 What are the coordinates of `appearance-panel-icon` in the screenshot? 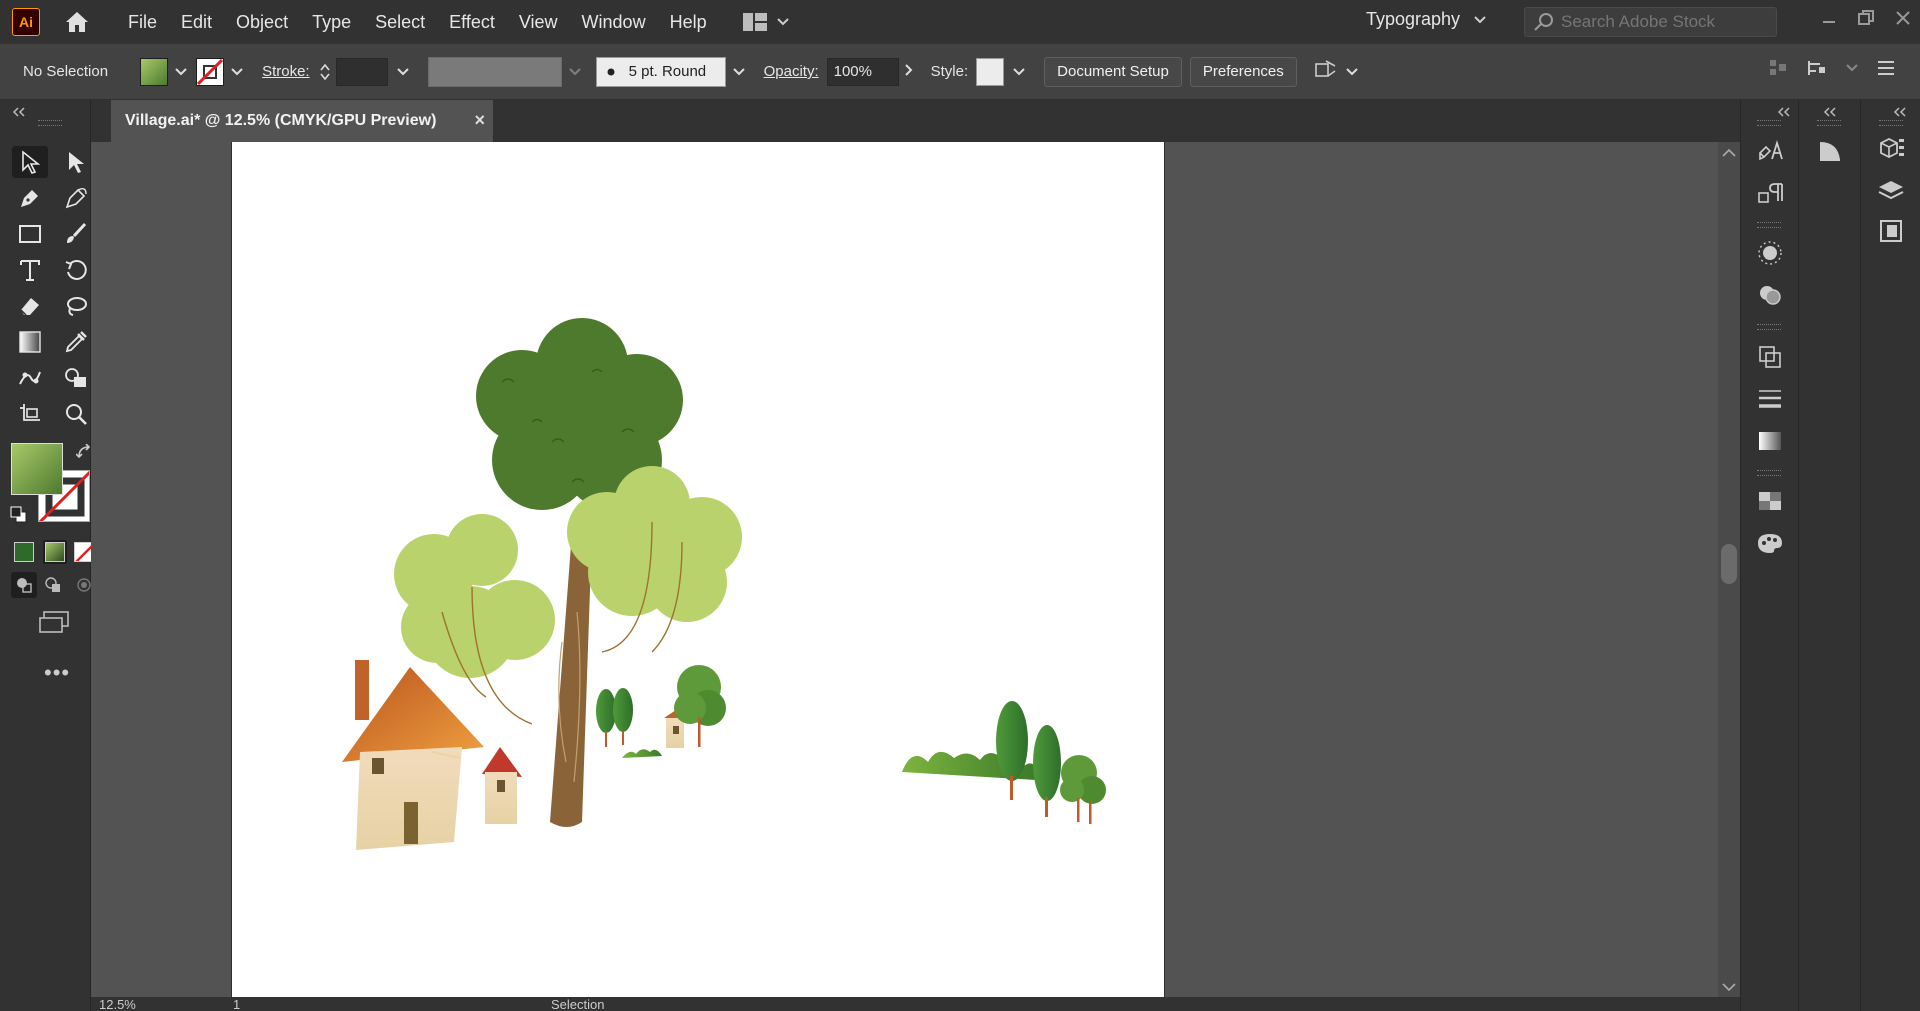 It's located at (1770, 253).